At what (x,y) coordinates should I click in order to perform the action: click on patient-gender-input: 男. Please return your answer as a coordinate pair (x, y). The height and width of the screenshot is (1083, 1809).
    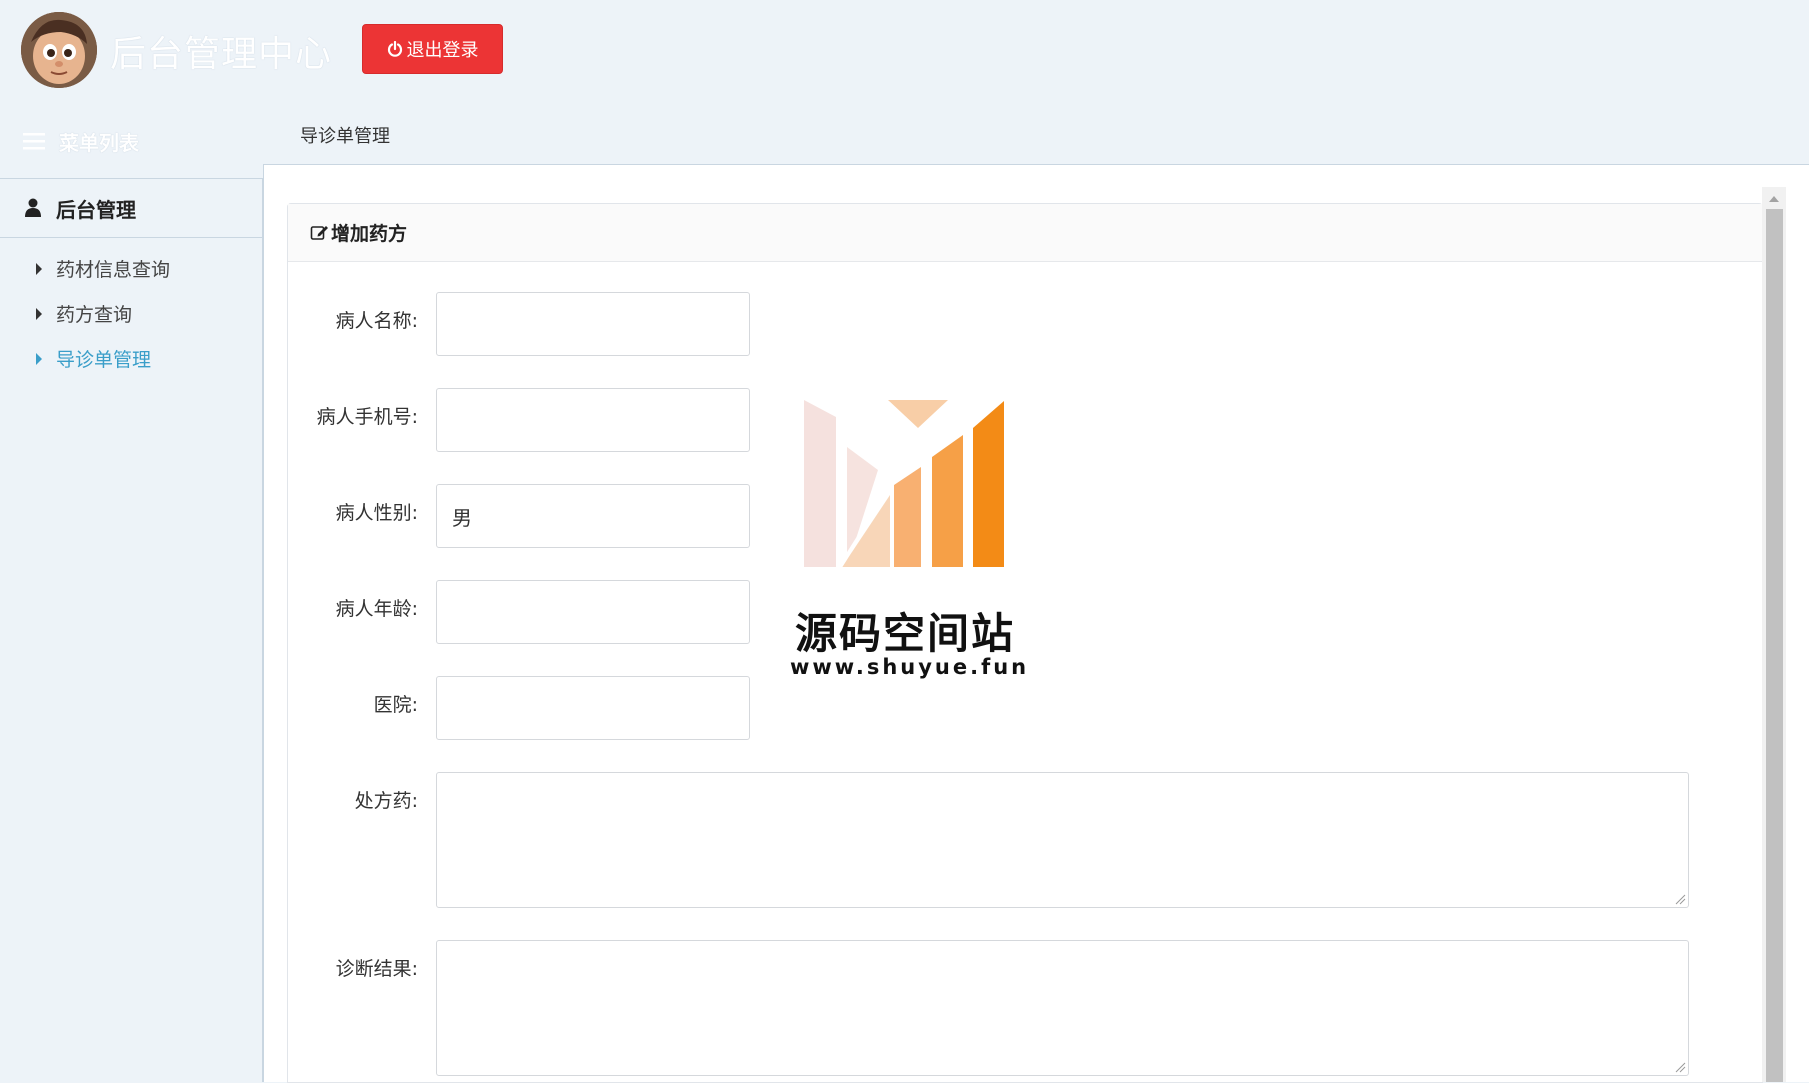
    Looking at the image, I should click on (593, 516).